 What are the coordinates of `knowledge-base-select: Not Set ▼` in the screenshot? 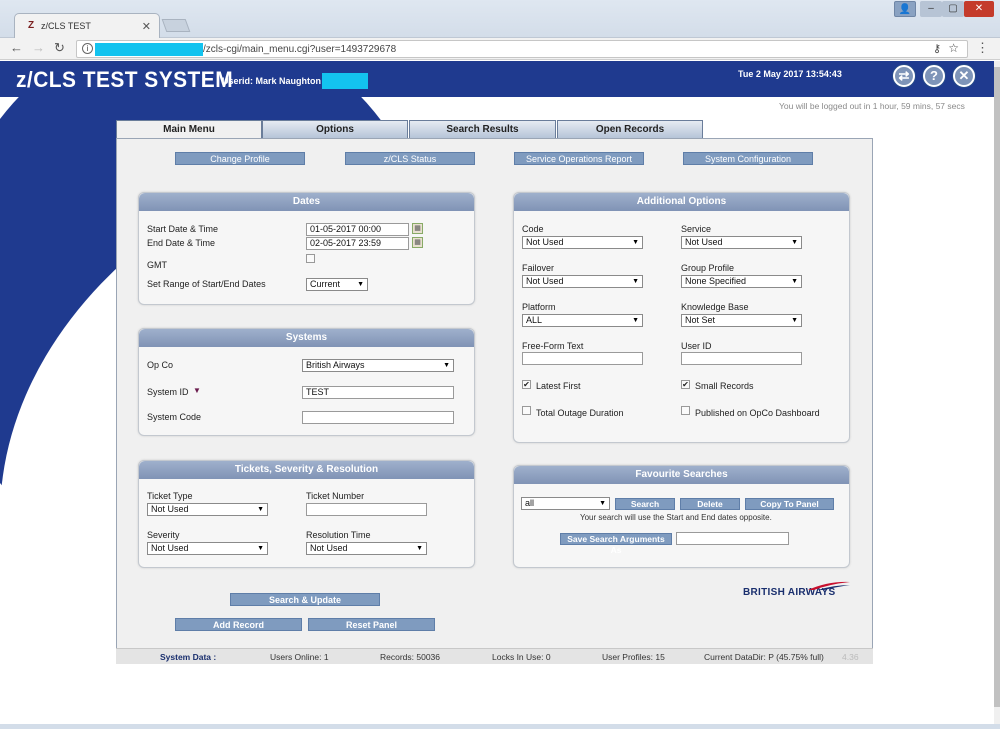 It's located at (741, 320).